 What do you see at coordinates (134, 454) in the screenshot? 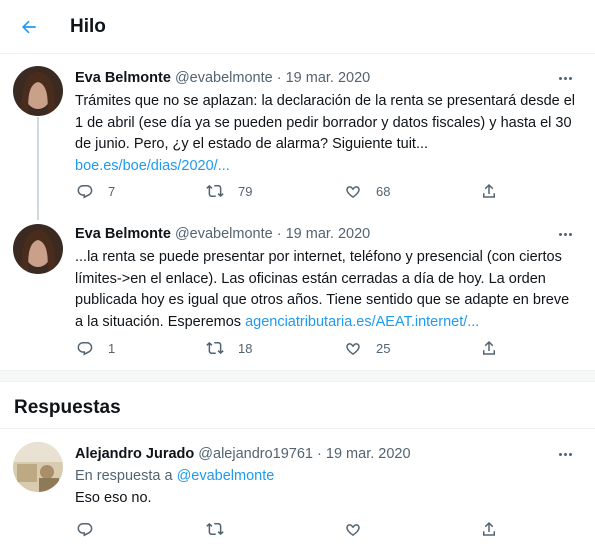
I see `author-name: Alejandro Jurado` at bounding box center [134, 454].